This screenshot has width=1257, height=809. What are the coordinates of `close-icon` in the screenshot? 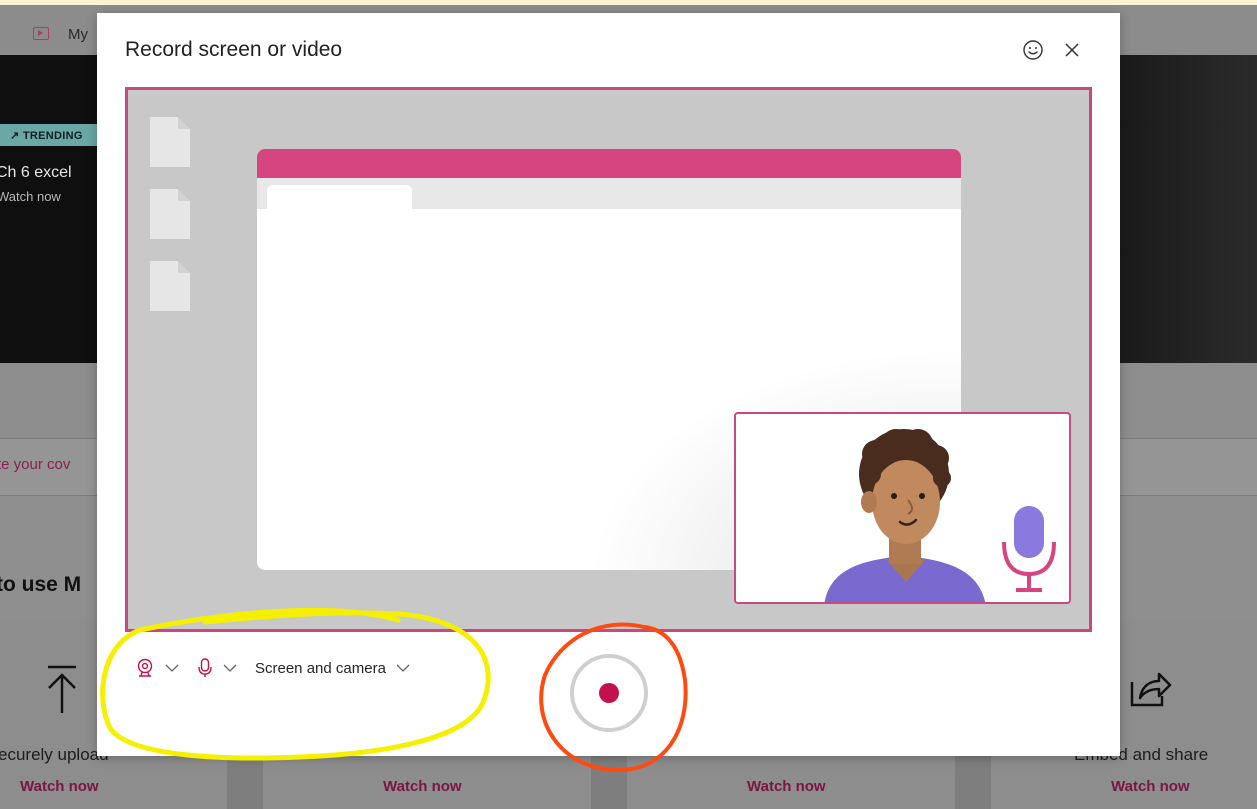 It's located at (1072, 50).